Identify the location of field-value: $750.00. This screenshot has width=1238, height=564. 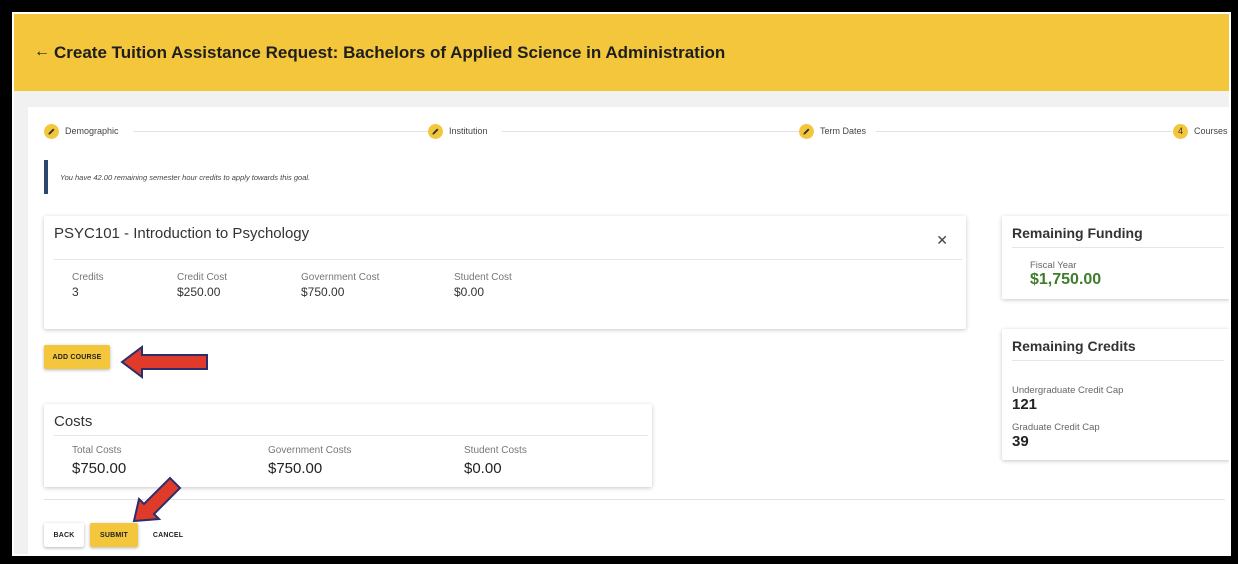
(323, 292).